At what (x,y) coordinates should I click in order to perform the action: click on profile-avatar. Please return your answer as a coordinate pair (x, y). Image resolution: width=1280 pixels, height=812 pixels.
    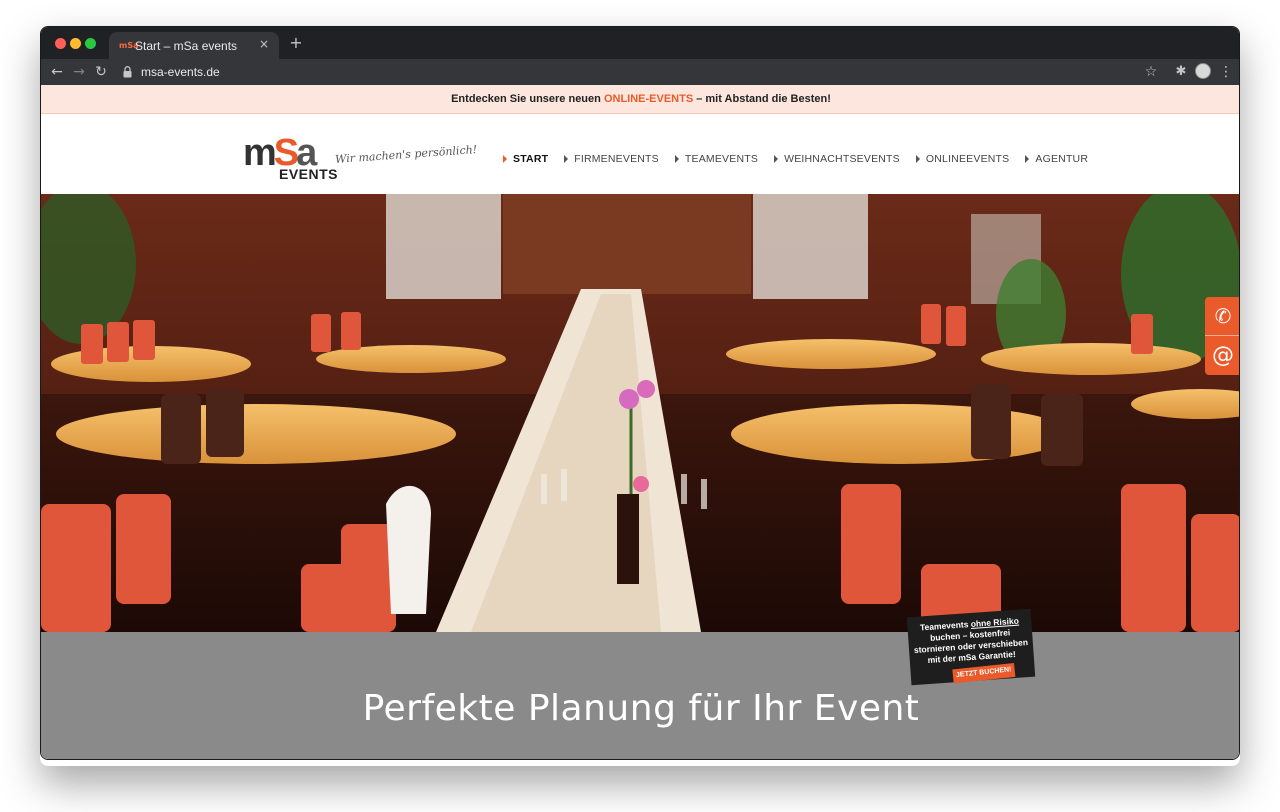
    Looking at the image, I should click on (1203, 71).